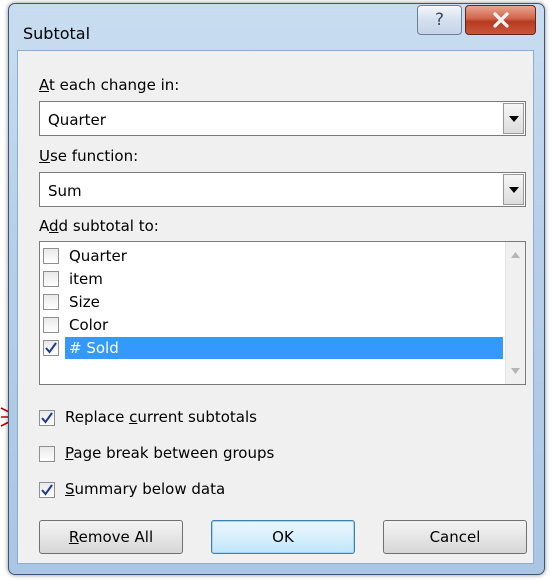 The width and height of the screenshot is (550, 582). I want to click on use-function-dropdown-button, so click(513, 189).